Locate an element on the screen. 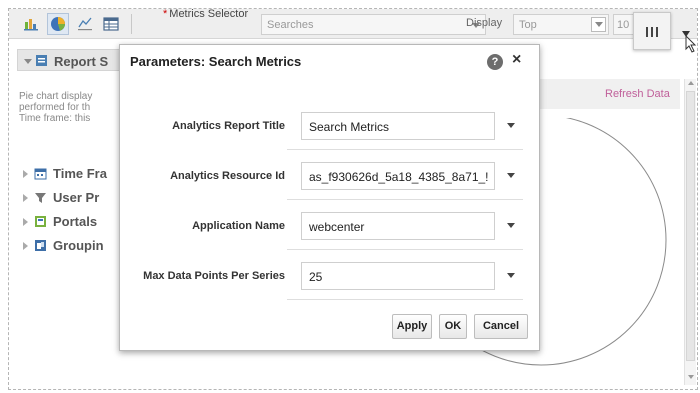 The image size is (700, 393). panel-item-grouping: Groupin is located at coordinates (72, 246).